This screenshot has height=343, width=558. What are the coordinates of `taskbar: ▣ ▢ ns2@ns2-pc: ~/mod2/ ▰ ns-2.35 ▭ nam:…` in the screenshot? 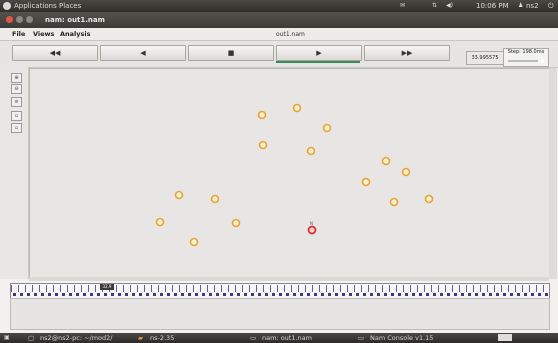 It's located at (279, 338).